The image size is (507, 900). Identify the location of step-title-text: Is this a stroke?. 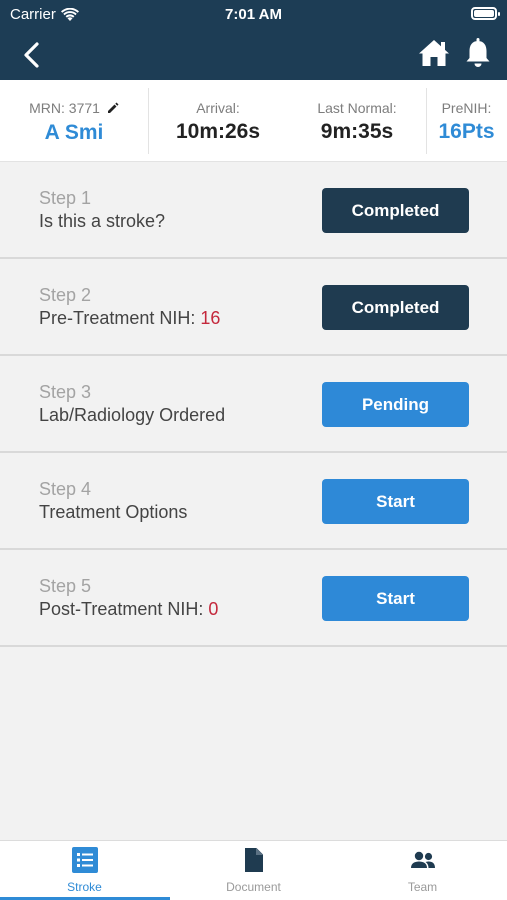
(102, 221).